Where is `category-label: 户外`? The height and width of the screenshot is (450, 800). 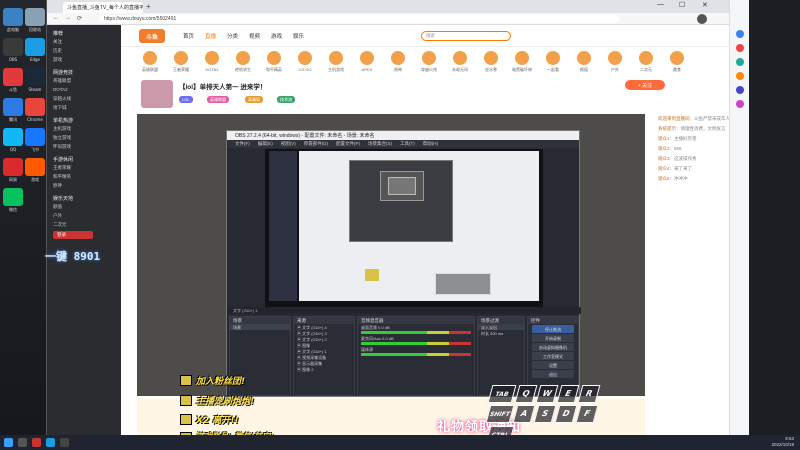
category-label: 户外 is located at coordinates (615, 70).